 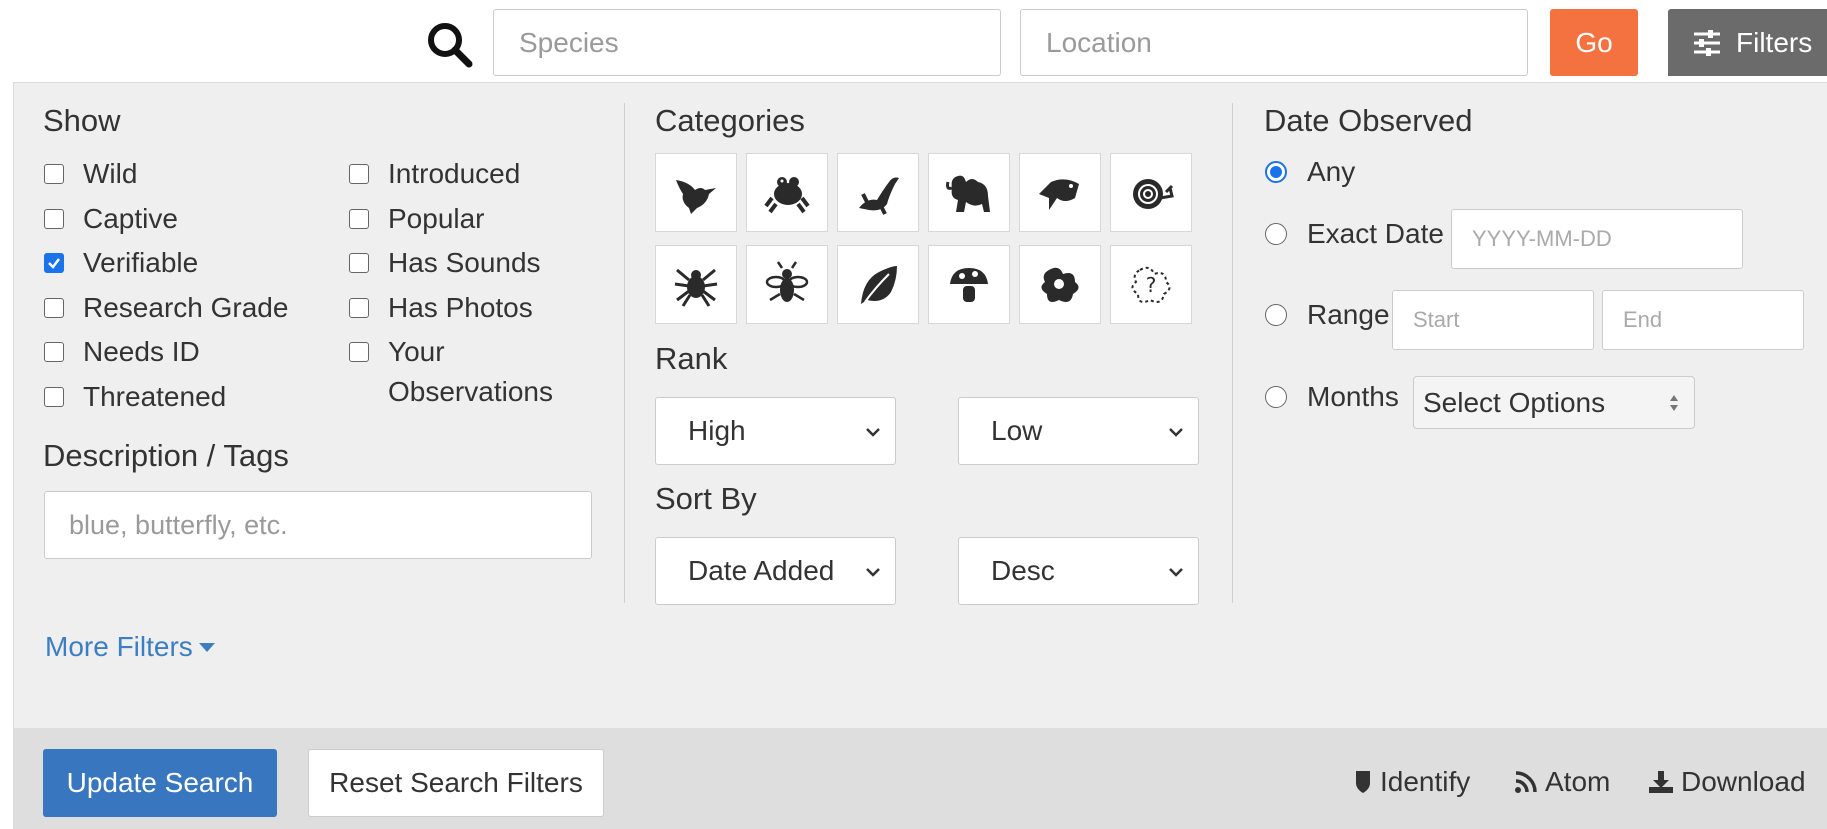 I want to click on categories-heading: Categories, so click(x=730, y=120).